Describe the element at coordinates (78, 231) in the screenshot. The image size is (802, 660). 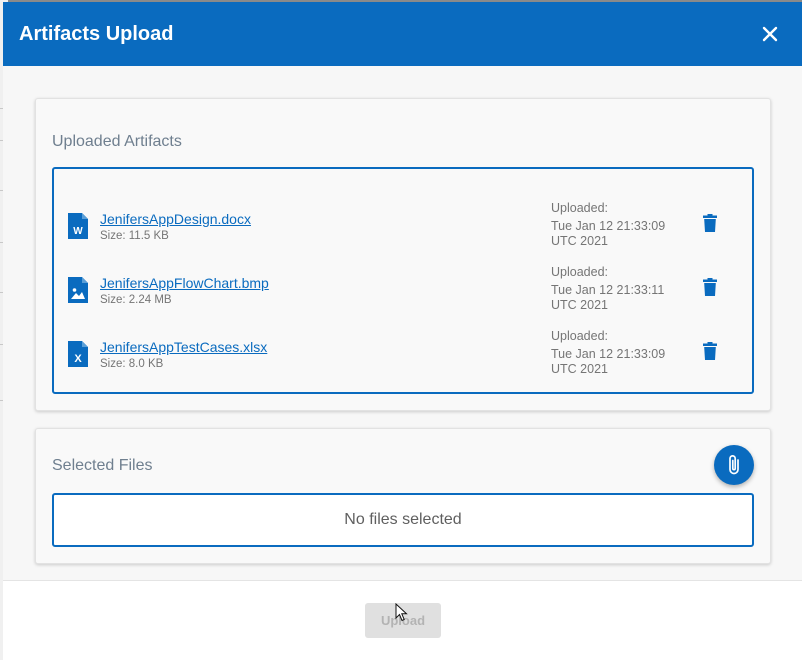
I see `svg-text: W` at that location.